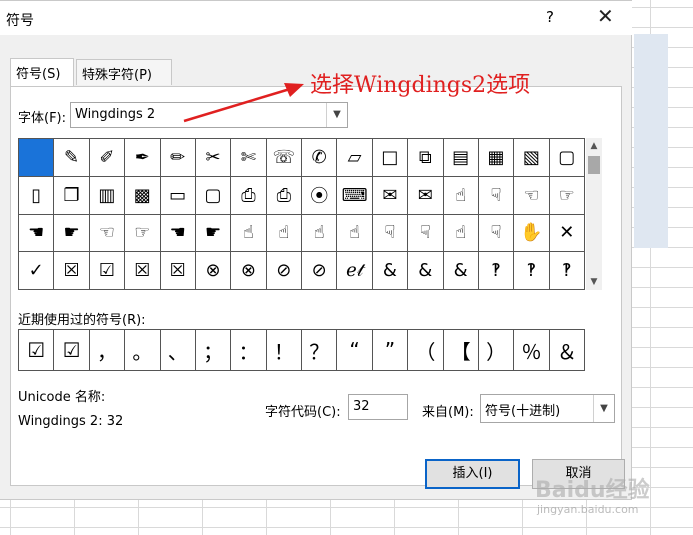  Describe the element at coordinates (107, 271) in the screenshot. I see `symbol-cell: ☑` at that location.